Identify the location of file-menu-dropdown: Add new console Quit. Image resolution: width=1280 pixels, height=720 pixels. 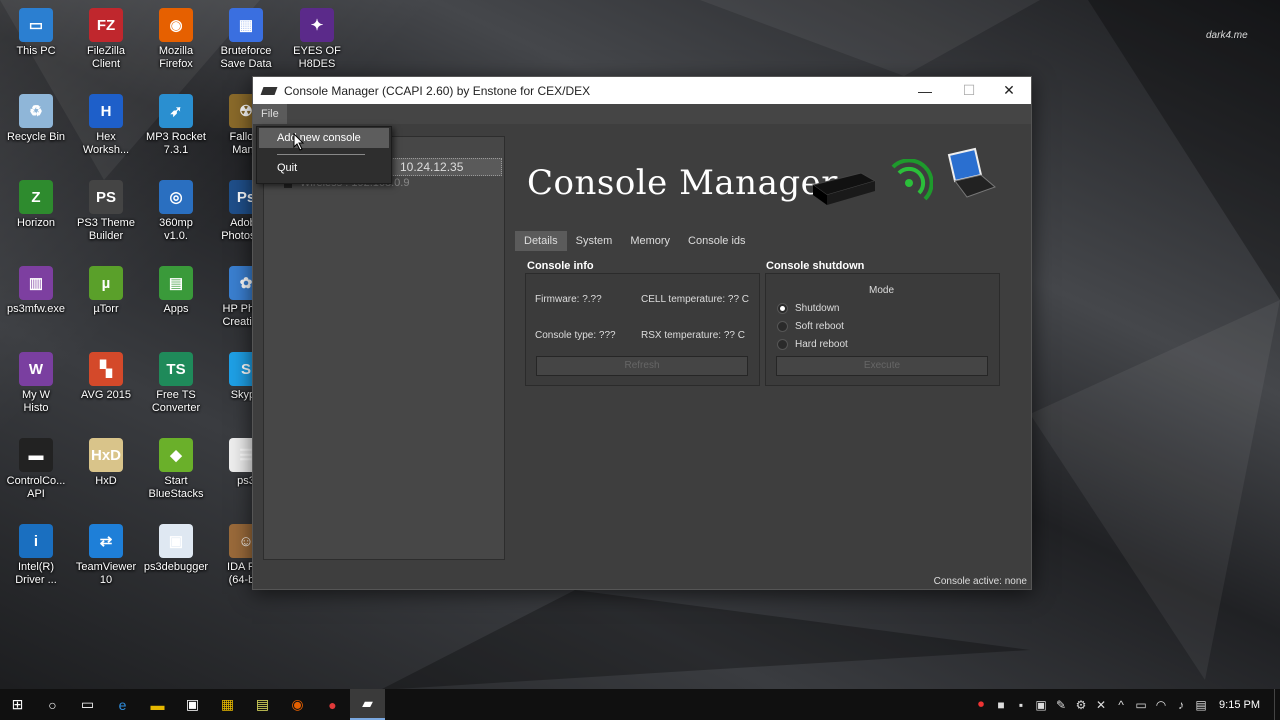
(324, 155).